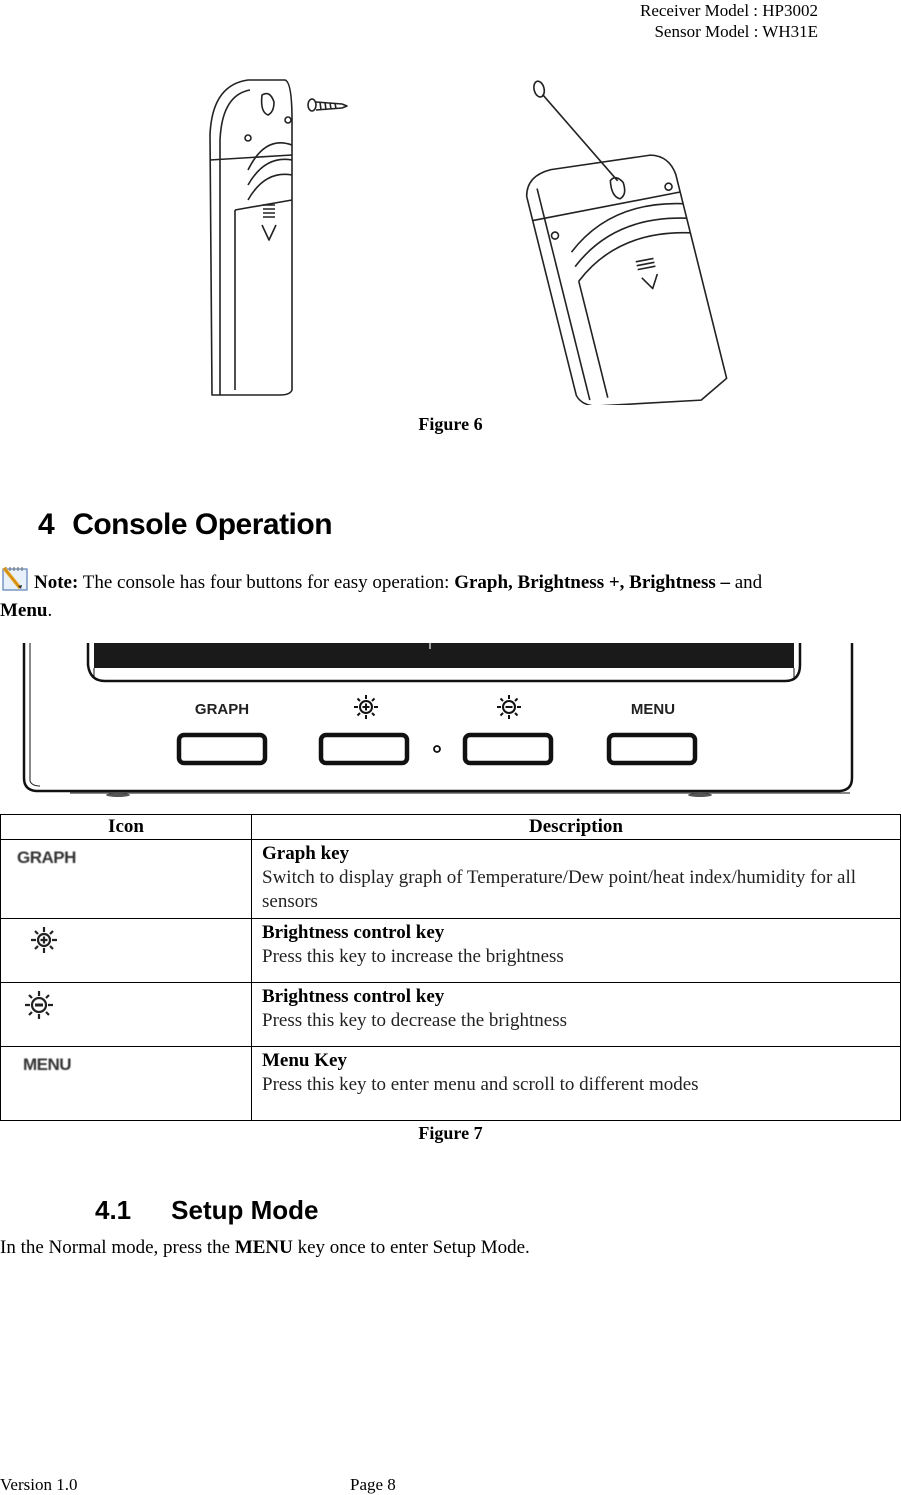 This screenshot has width=901, height=1495. Describe the element at coordinates (306, 853) in the screenshot. I see `key-title: Graph key` at that location.